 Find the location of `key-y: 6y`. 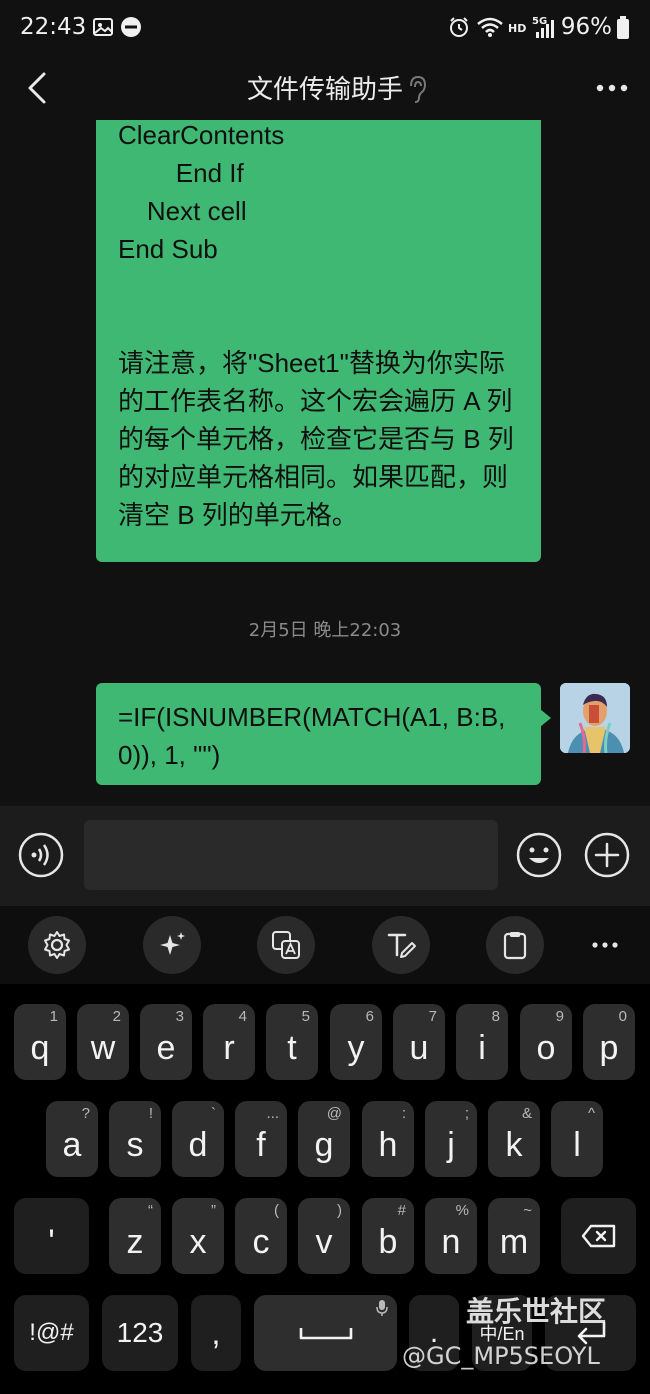

key-y: 6y is located at coordinates (356, 1042).